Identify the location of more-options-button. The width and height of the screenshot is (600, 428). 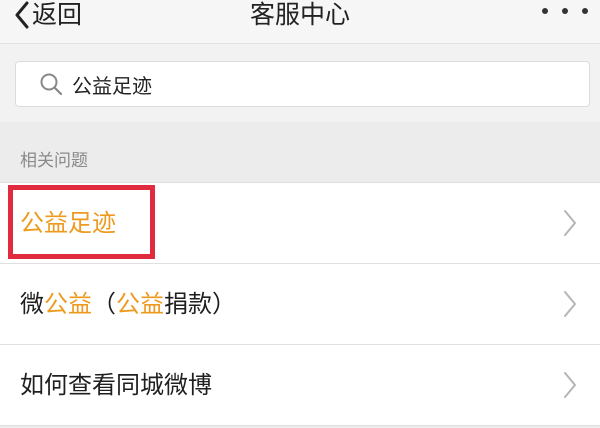
(565, 11).